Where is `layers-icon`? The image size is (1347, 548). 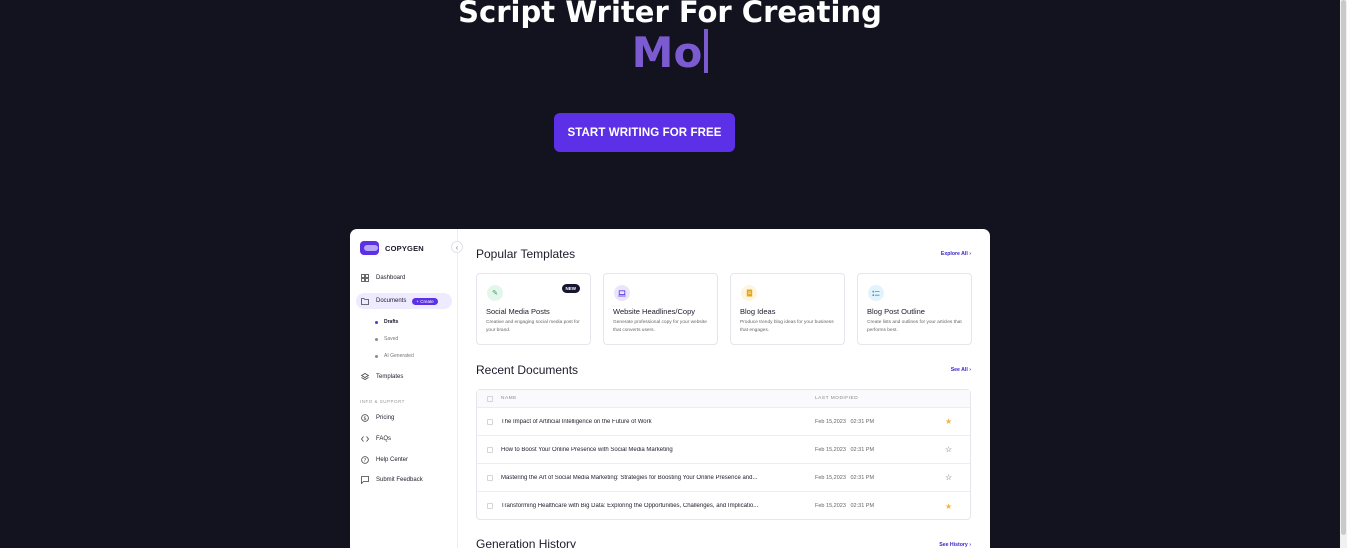
layers-icon is located at coordinates (365, 377).